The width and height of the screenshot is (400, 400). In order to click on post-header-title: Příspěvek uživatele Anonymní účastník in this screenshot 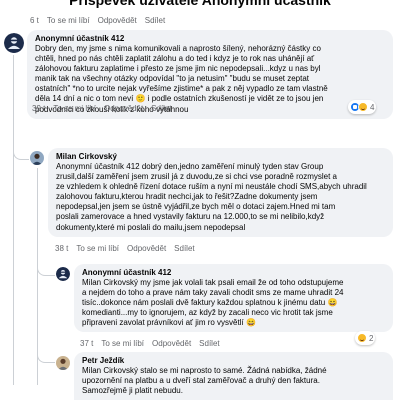, I will do `click(200, 4)`.